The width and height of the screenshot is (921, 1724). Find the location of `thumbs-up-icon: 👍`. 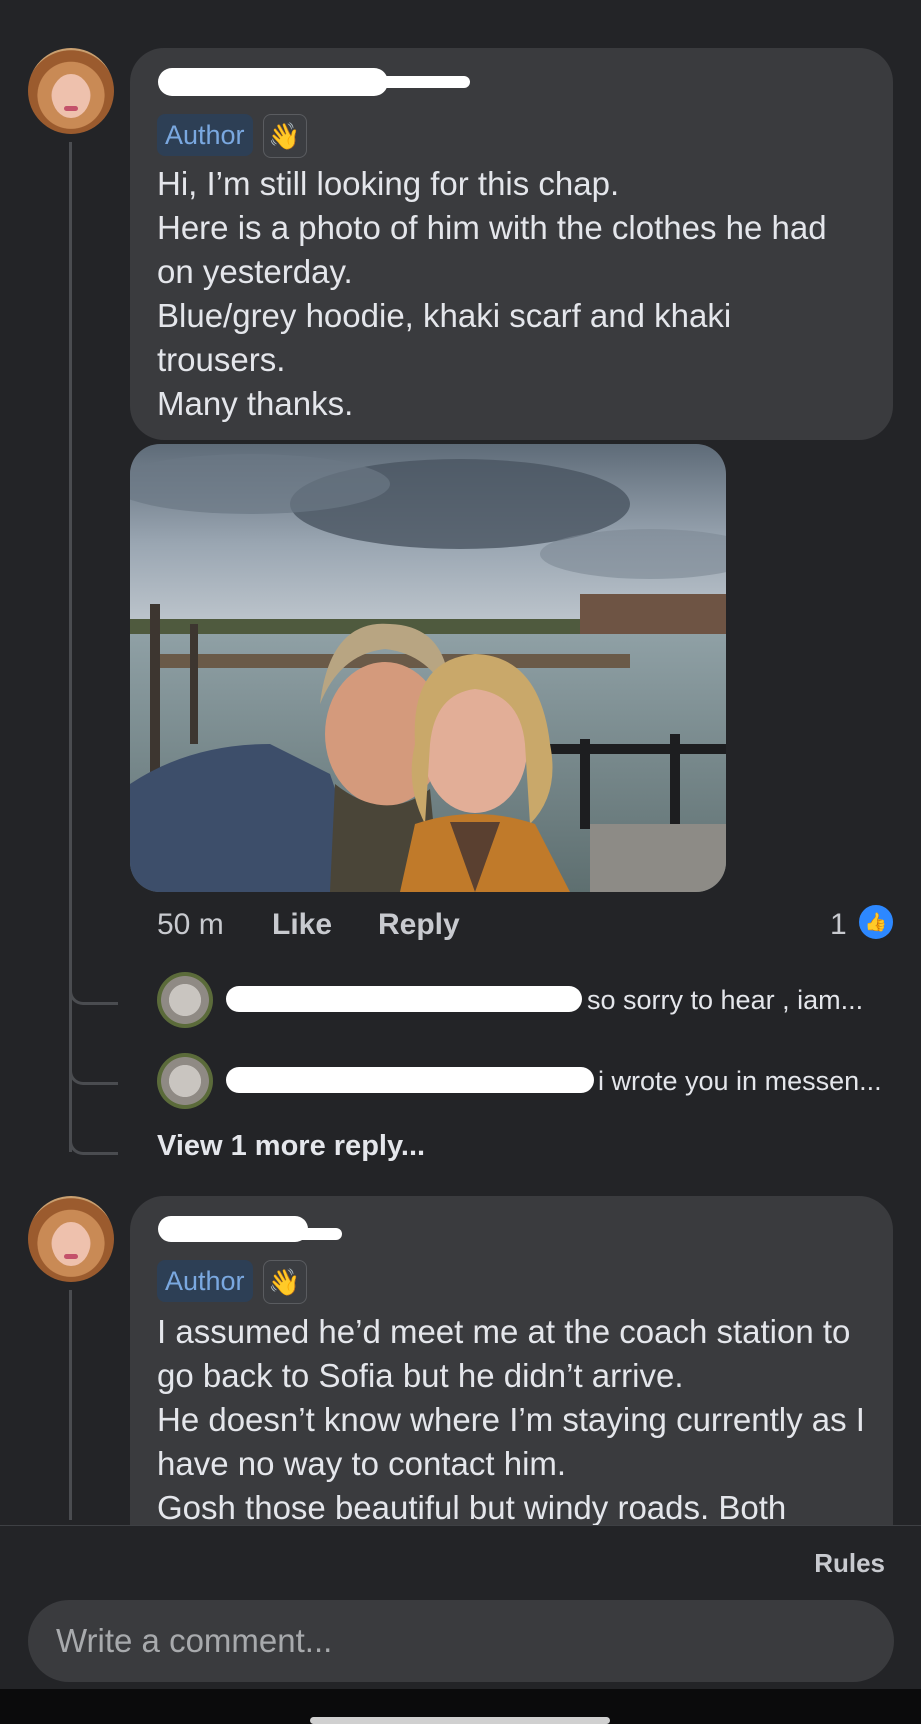

thumbs-up-icon: 👍 is located at coordinates (876, 922).